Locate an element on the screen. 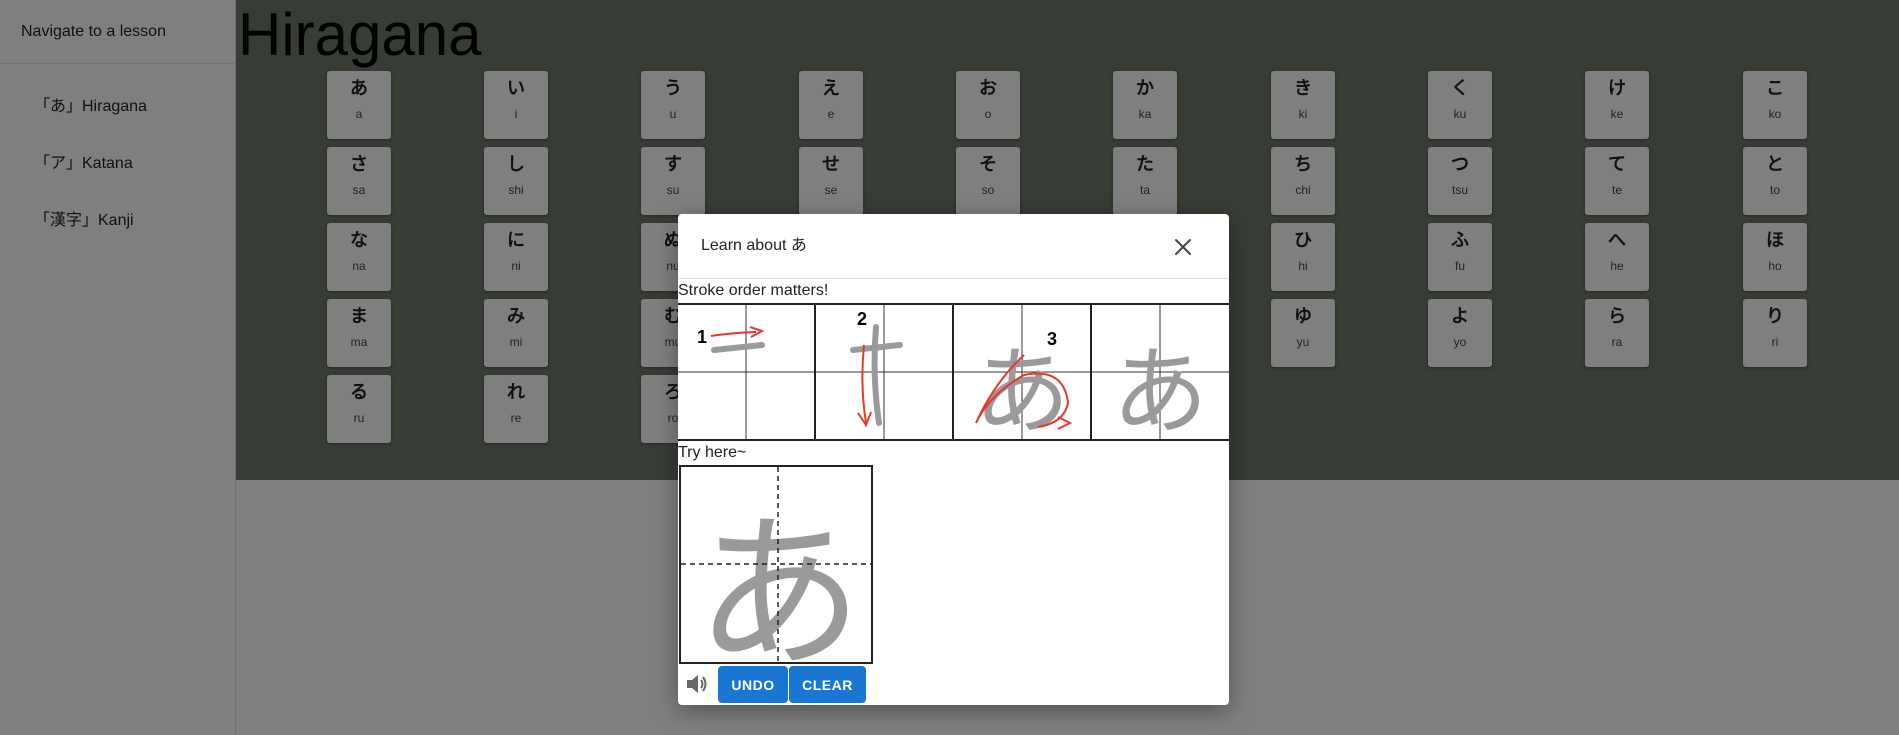 This screenshot has height=735, width=1899. stroke-step-3-char: あ is located at coordinates (1022, 387).